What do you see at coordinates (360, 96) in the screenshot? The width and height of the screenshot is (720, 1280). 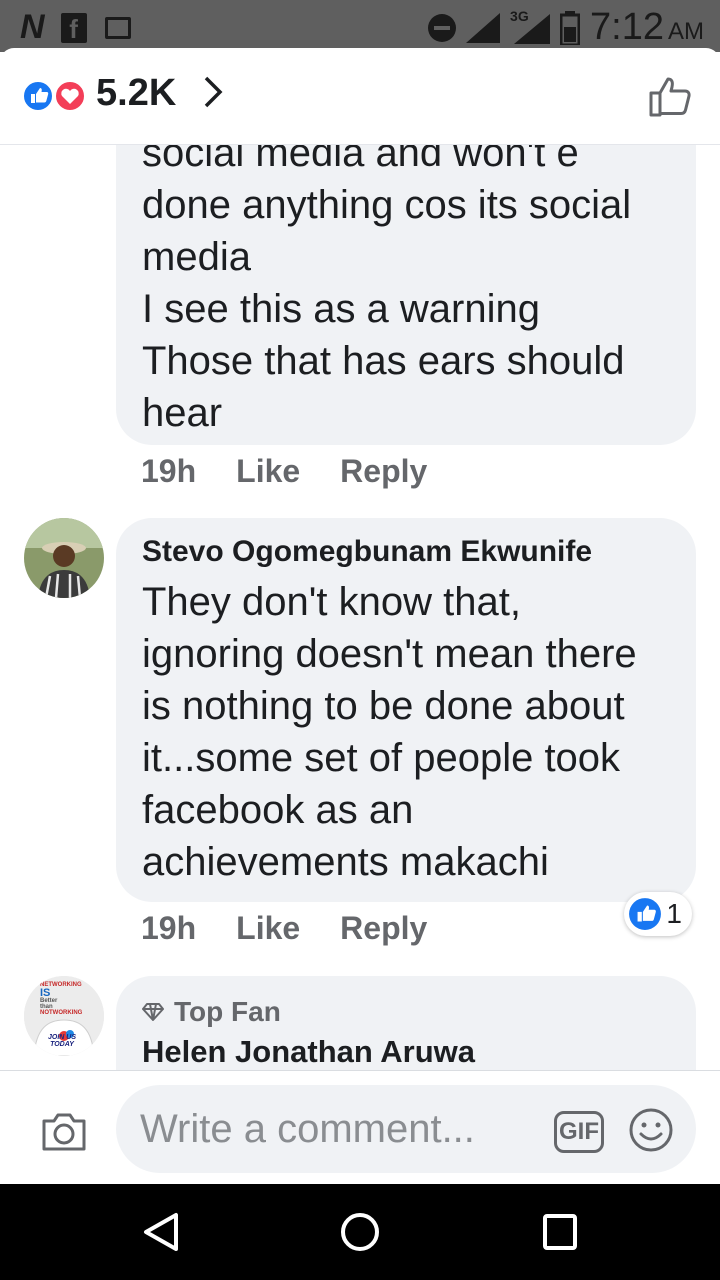 I see `reactions-header: 5.2K` at bounding box center [360, 96].